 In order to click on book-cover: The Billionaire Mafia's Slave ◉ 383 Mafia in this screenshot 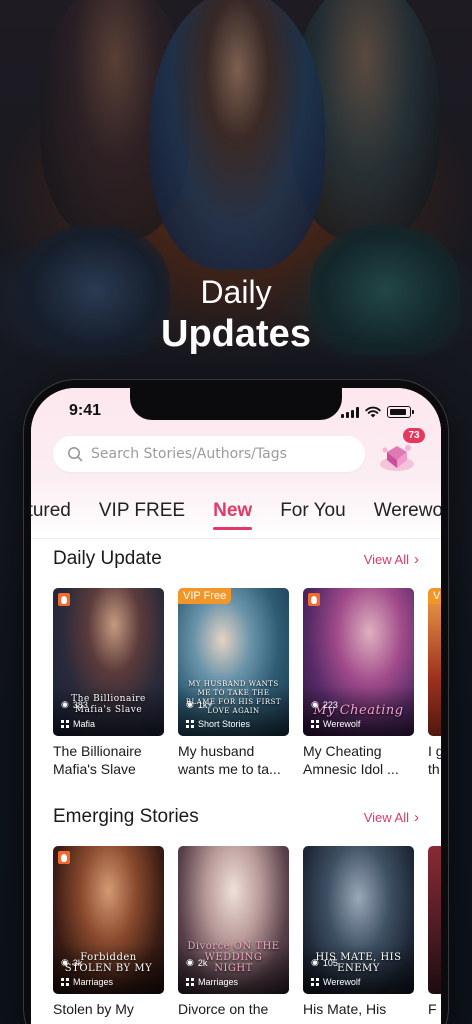, I will do `click(108, 662)`.